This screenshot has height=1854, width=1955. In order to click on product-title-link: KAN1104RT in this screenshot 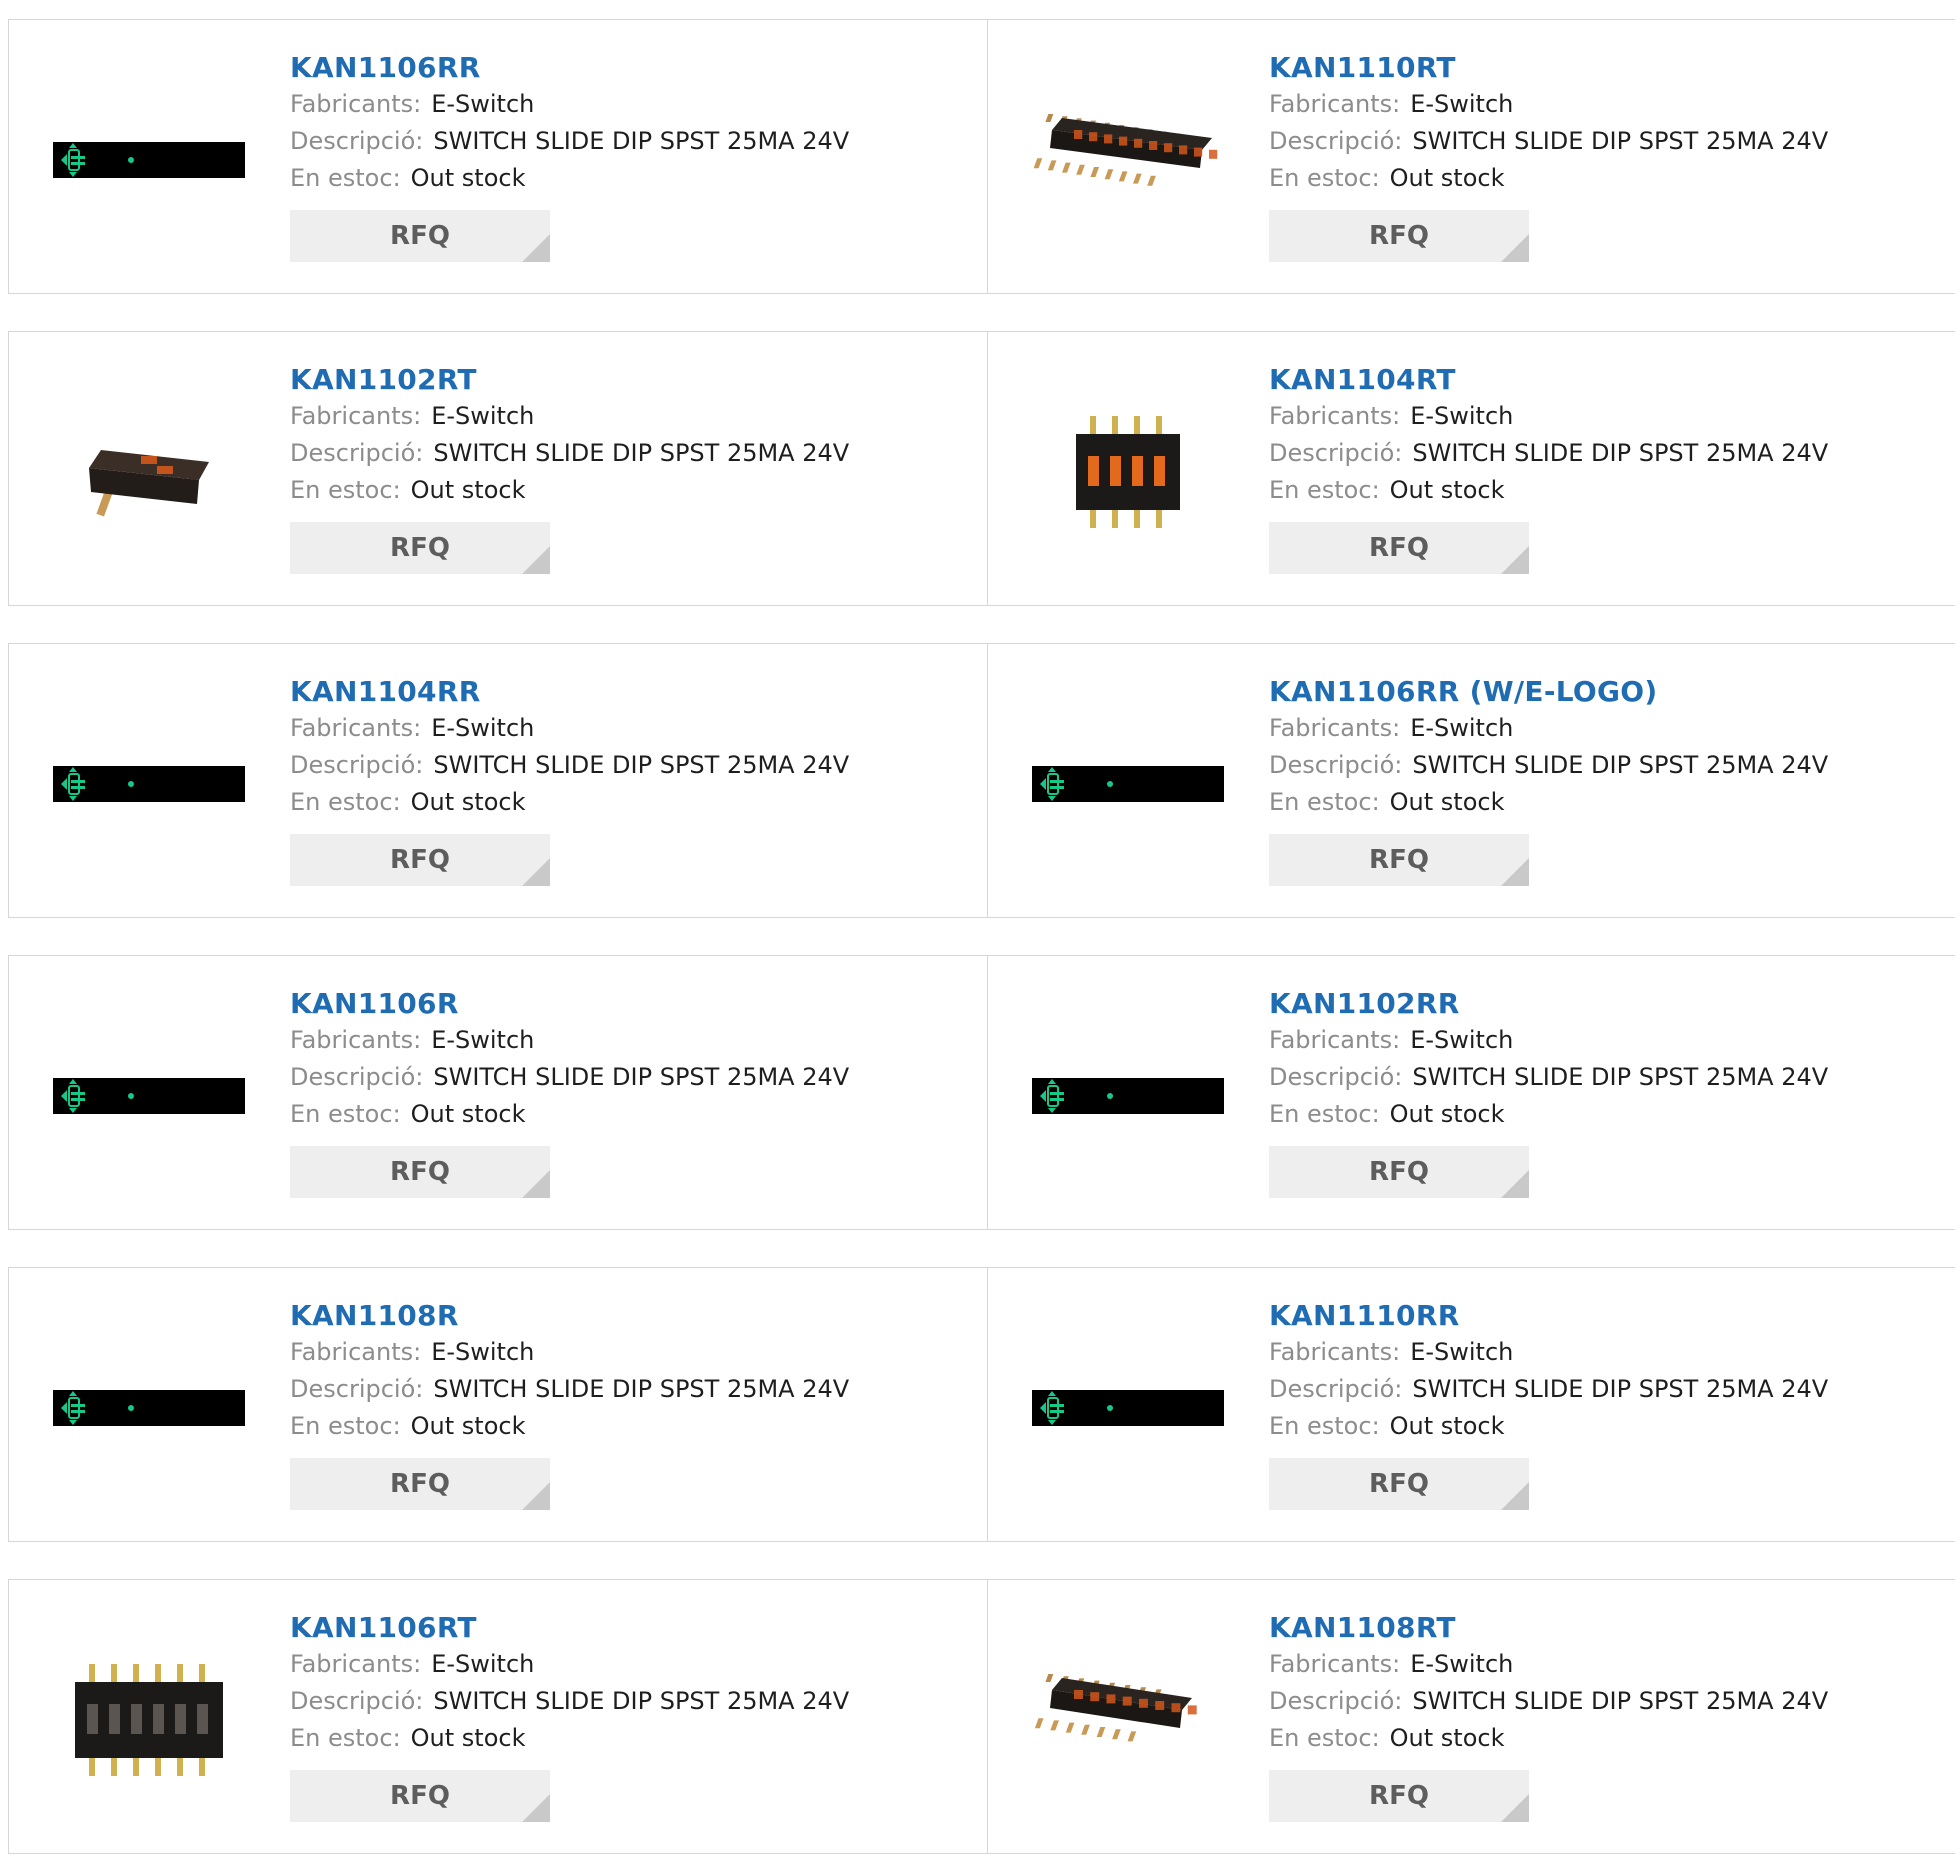, I will do `click(1612, 380)`.